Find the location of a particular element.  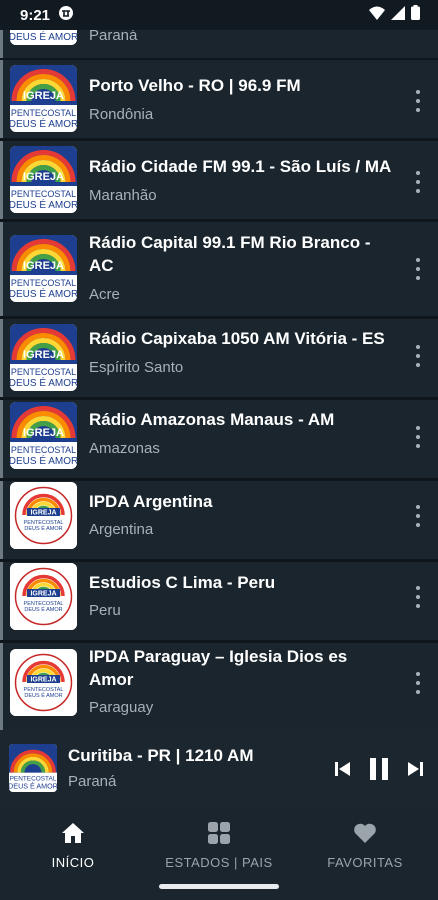

player-station-logo: PENTECOSTAL DEUS É AMOR is located at coordinates (33, 768).